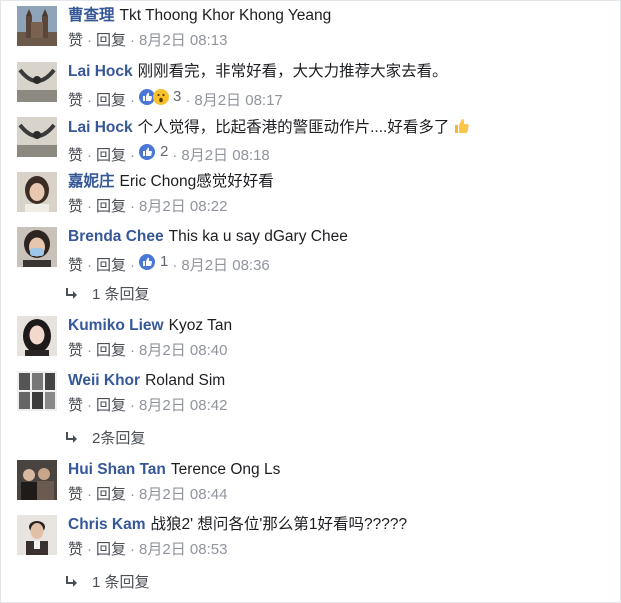  Describe the element at coordinates (37, 192) in the screenshot. I see `woman-portrait-avatar` at that location.